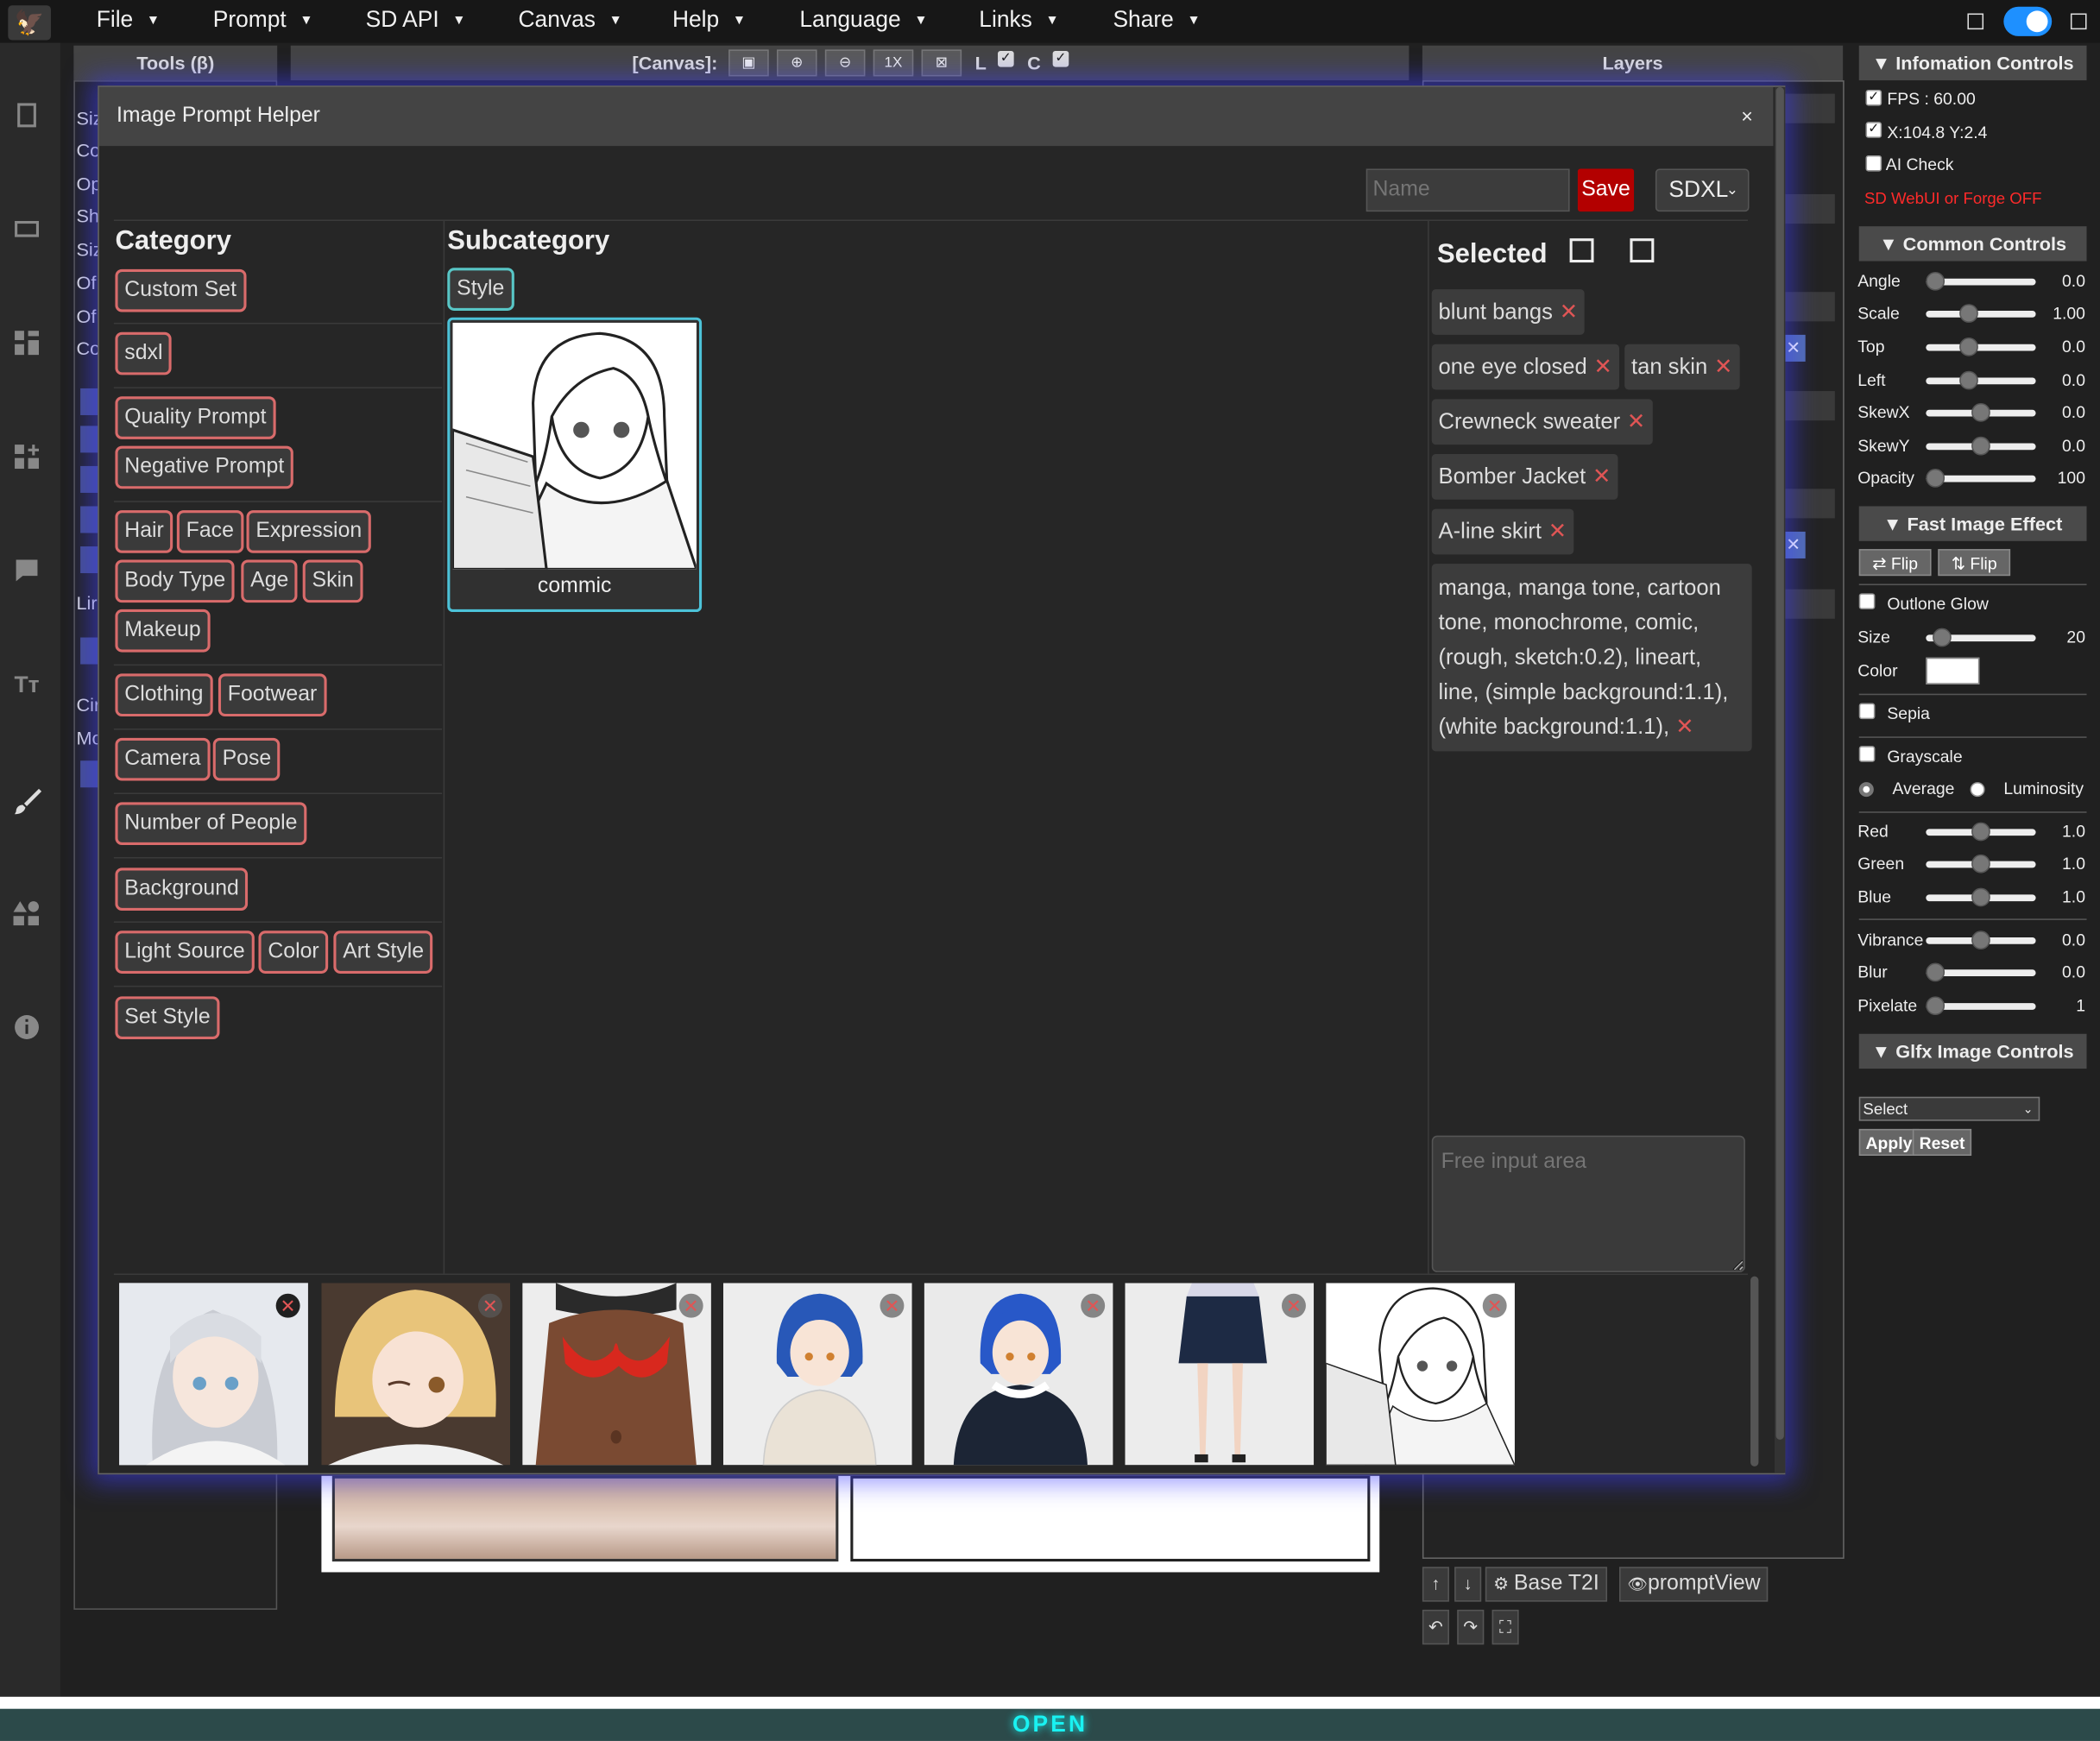 Image resolution: width=2100 pixels, height=1741 pixels. I want to click on canvas-image-icon: ▣, so click(748, 63).